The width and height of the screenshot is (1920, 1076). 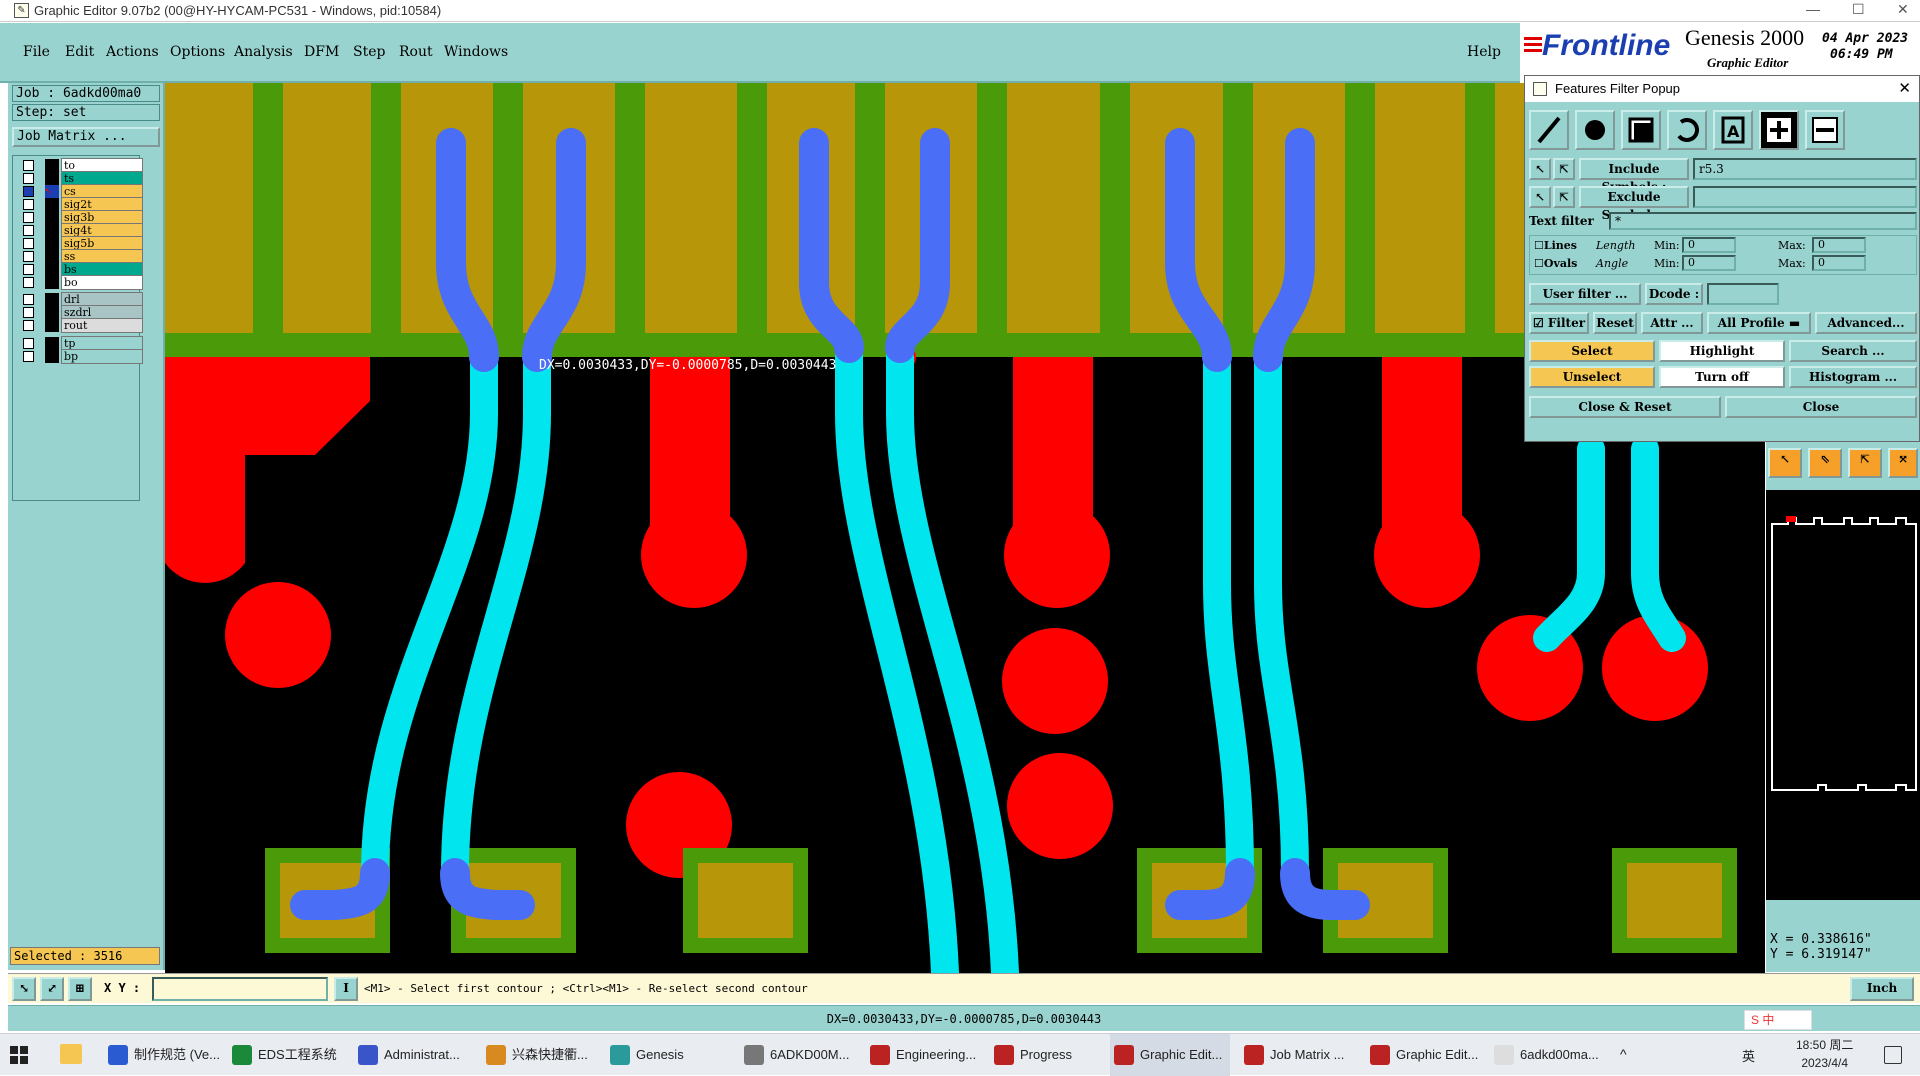 What do you see at coordinates (1592, 351) in the screenshot?
I see `select-button: Select` at bounding box center [1592, 351].